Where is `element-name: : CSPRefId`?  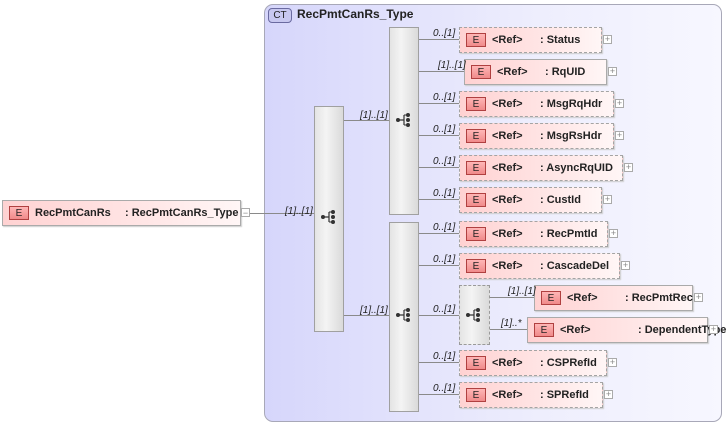
element-name: : CSPRefId is located at coordinates (568, 363).